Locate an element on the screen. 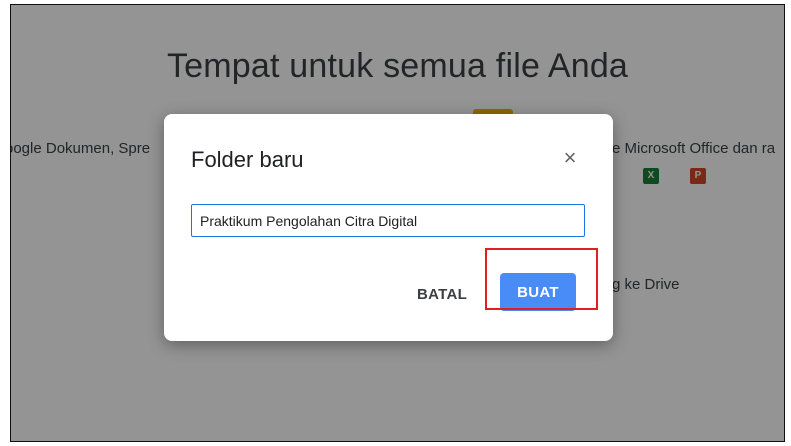 The image size is (791, 446). dialog-title: Folder baru is located at coordinates (247, 159).